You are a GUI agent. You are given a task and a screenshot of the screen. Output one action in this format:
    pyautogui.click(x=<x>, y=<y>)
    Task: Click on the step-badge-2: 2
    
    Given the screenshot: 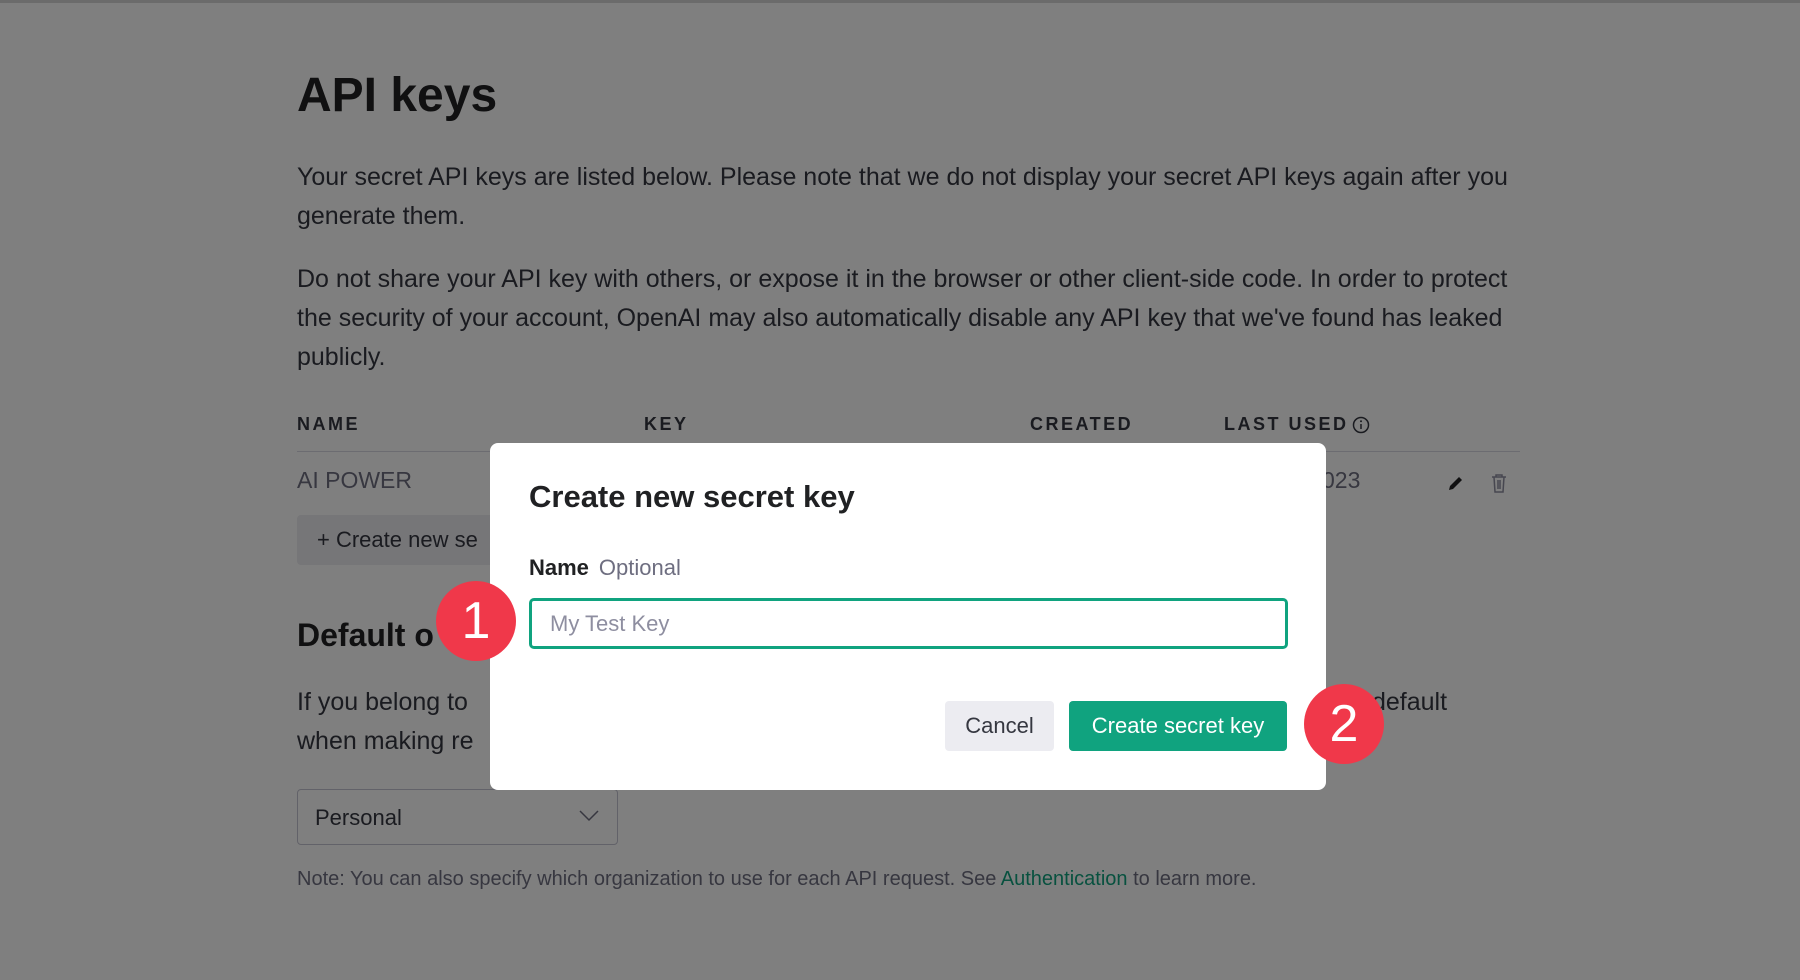 What is the action you would take?
    pyautogui.click(x=1344, y=724)
    